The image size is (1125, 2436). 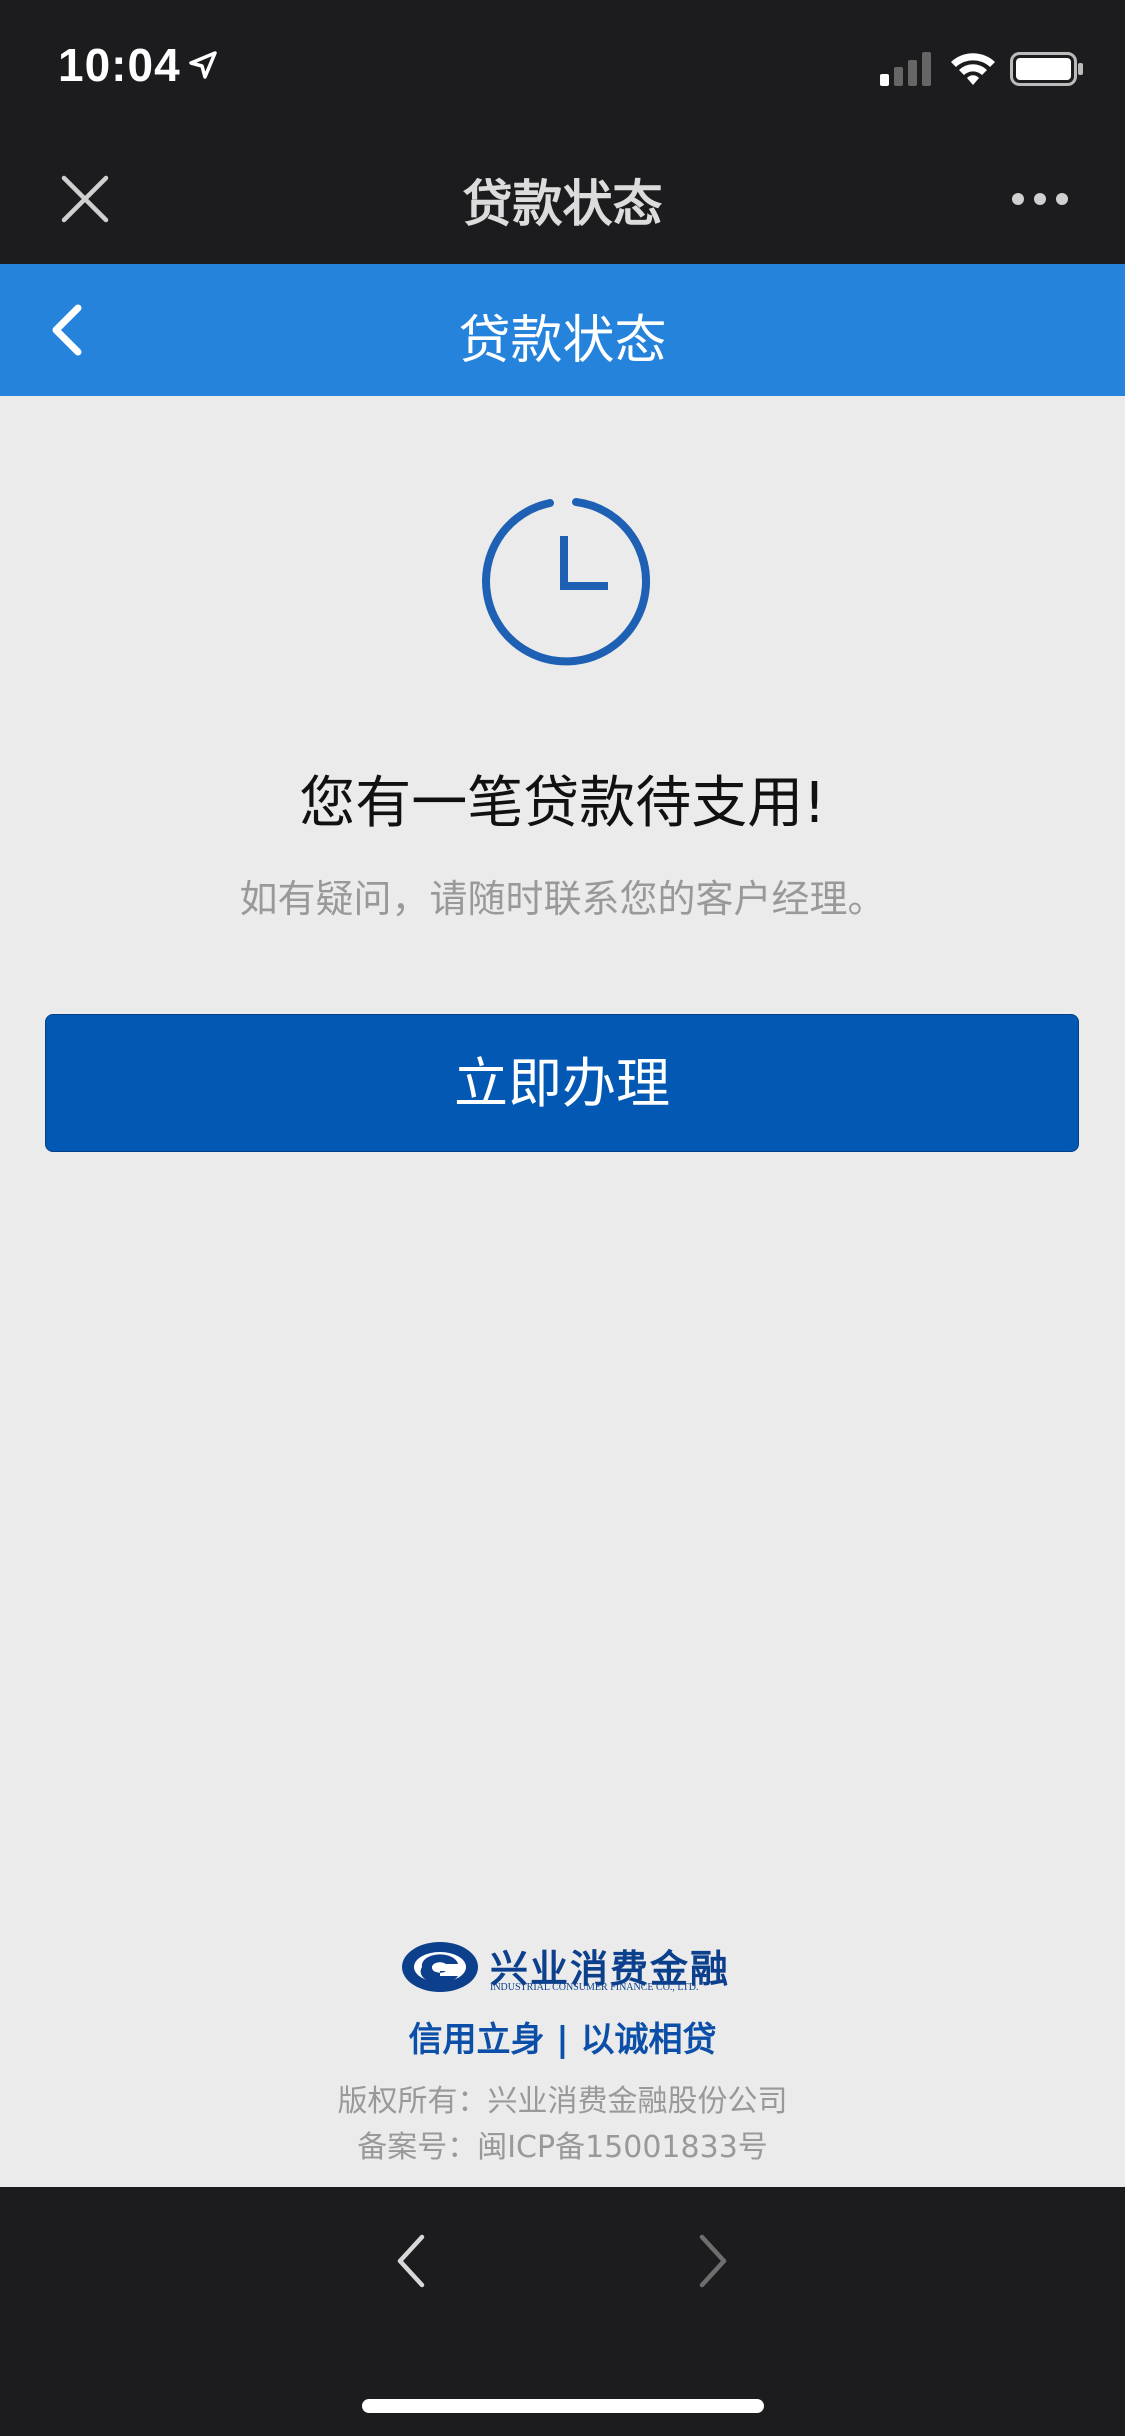 I want to click on browser-toolbar, so click(x=562, y=2311).